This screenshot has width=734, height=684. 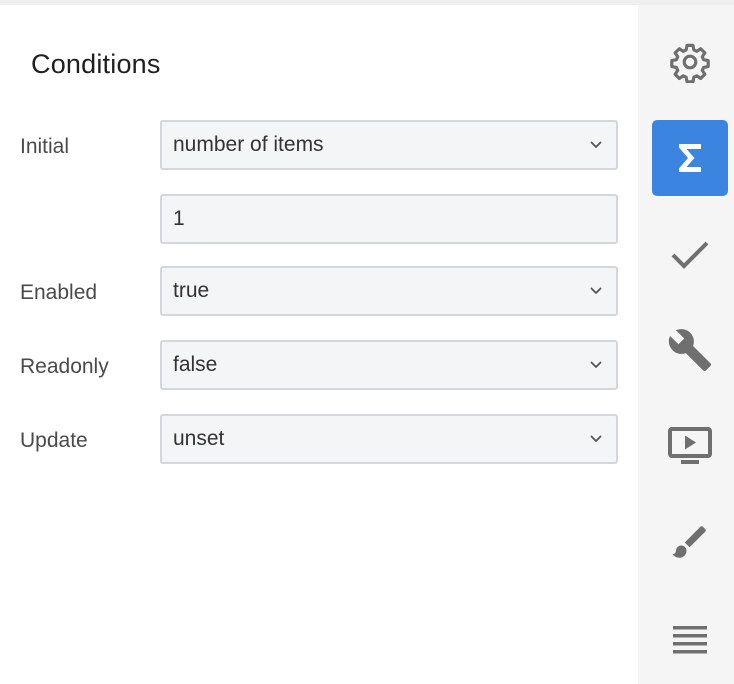 I want to click on tools-button, so click(x=690, y=350).